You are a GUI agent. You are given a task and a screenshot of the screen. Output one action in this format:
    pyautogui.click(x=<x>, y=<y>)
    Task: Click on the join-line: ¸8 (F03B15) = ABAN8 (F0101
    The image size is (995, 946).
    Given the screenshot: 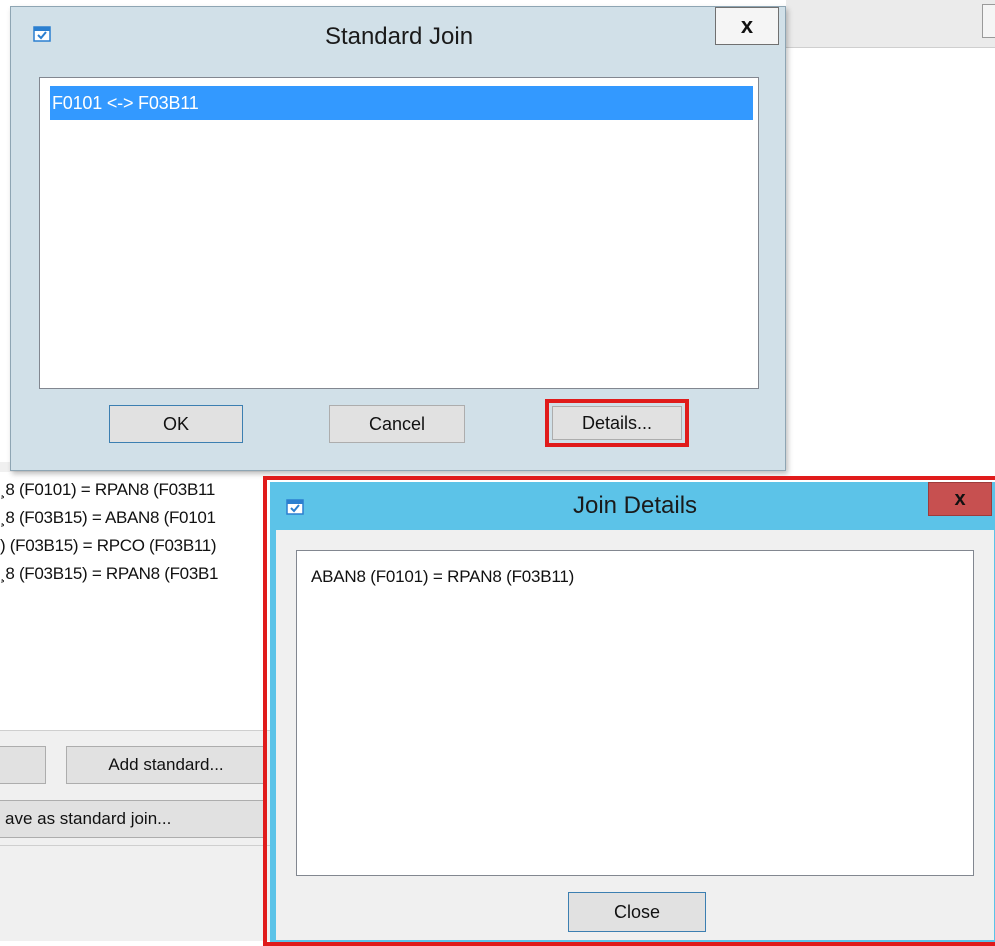 What is the action you would take?
    pyautogui.click(x=108, y=518)
    